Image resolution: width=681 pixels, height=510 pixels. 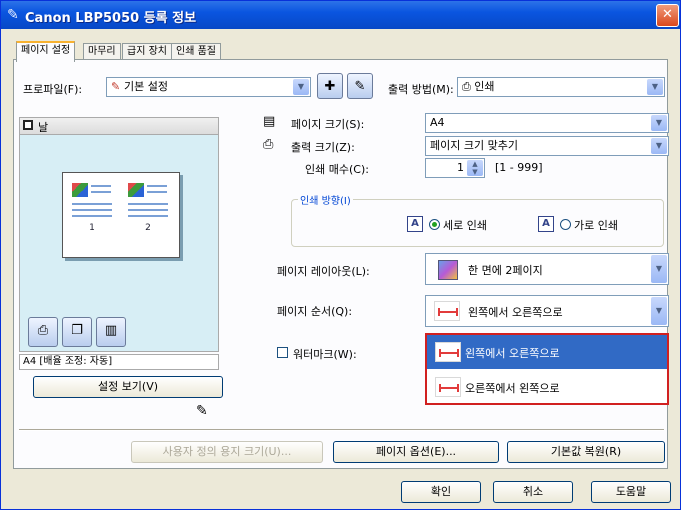 I want to click on printer-view-button: ⎙, so click(x=43, y=332).